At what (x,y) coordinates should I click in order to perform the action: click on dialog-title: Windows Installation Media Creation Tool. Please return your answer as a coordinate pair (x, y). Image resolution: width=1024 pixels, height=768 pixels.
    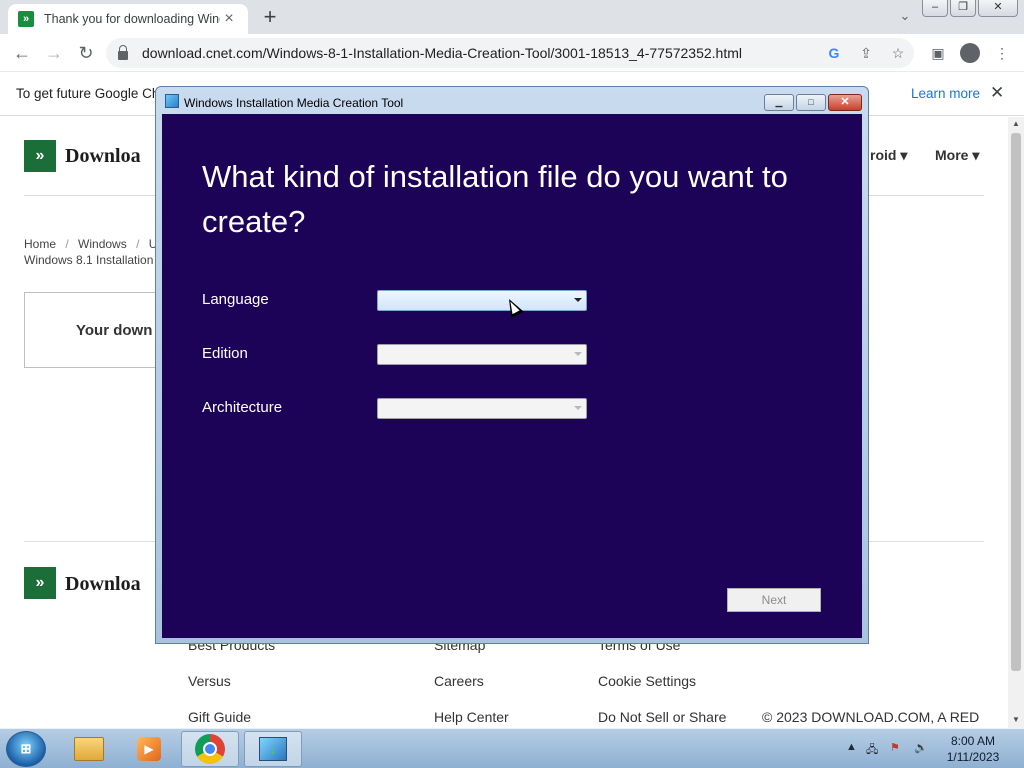
    Looking at the image, I should click on (294, 103).